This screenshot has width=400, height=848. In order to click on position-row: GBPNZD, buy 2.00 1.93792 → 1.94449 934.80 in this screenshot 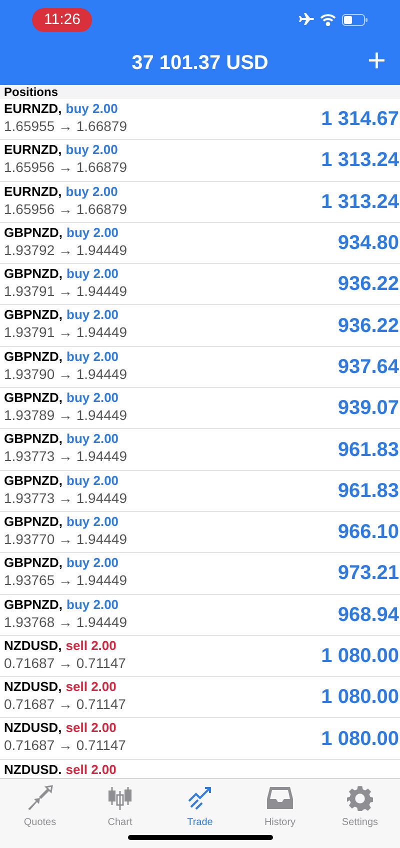, I will do `click(200, 243)`.